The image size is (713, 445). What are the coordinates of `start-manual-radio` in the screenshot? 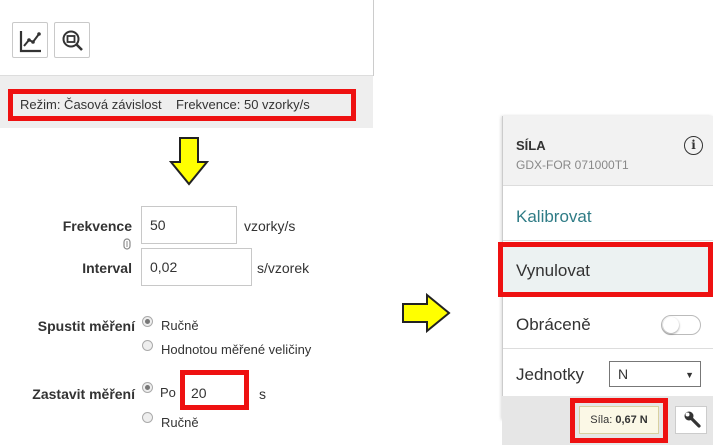 It's located at (147, 321).